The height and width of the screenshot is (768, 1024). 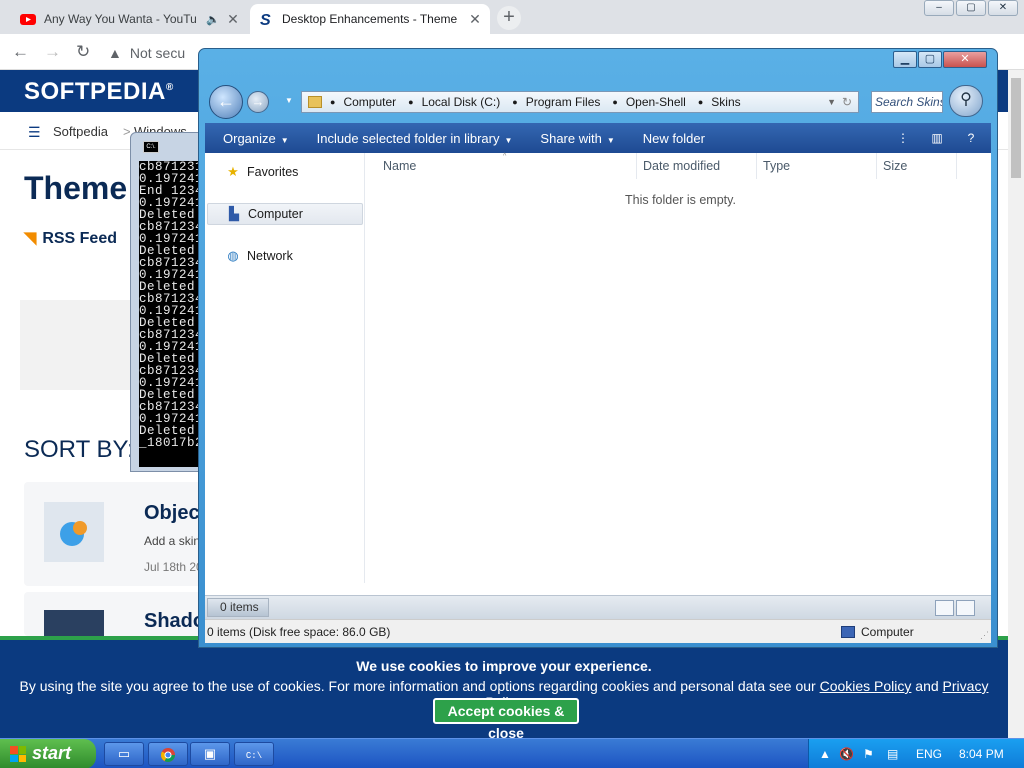 I want to click on security-label: Not secu, so click(x=157, y=53).